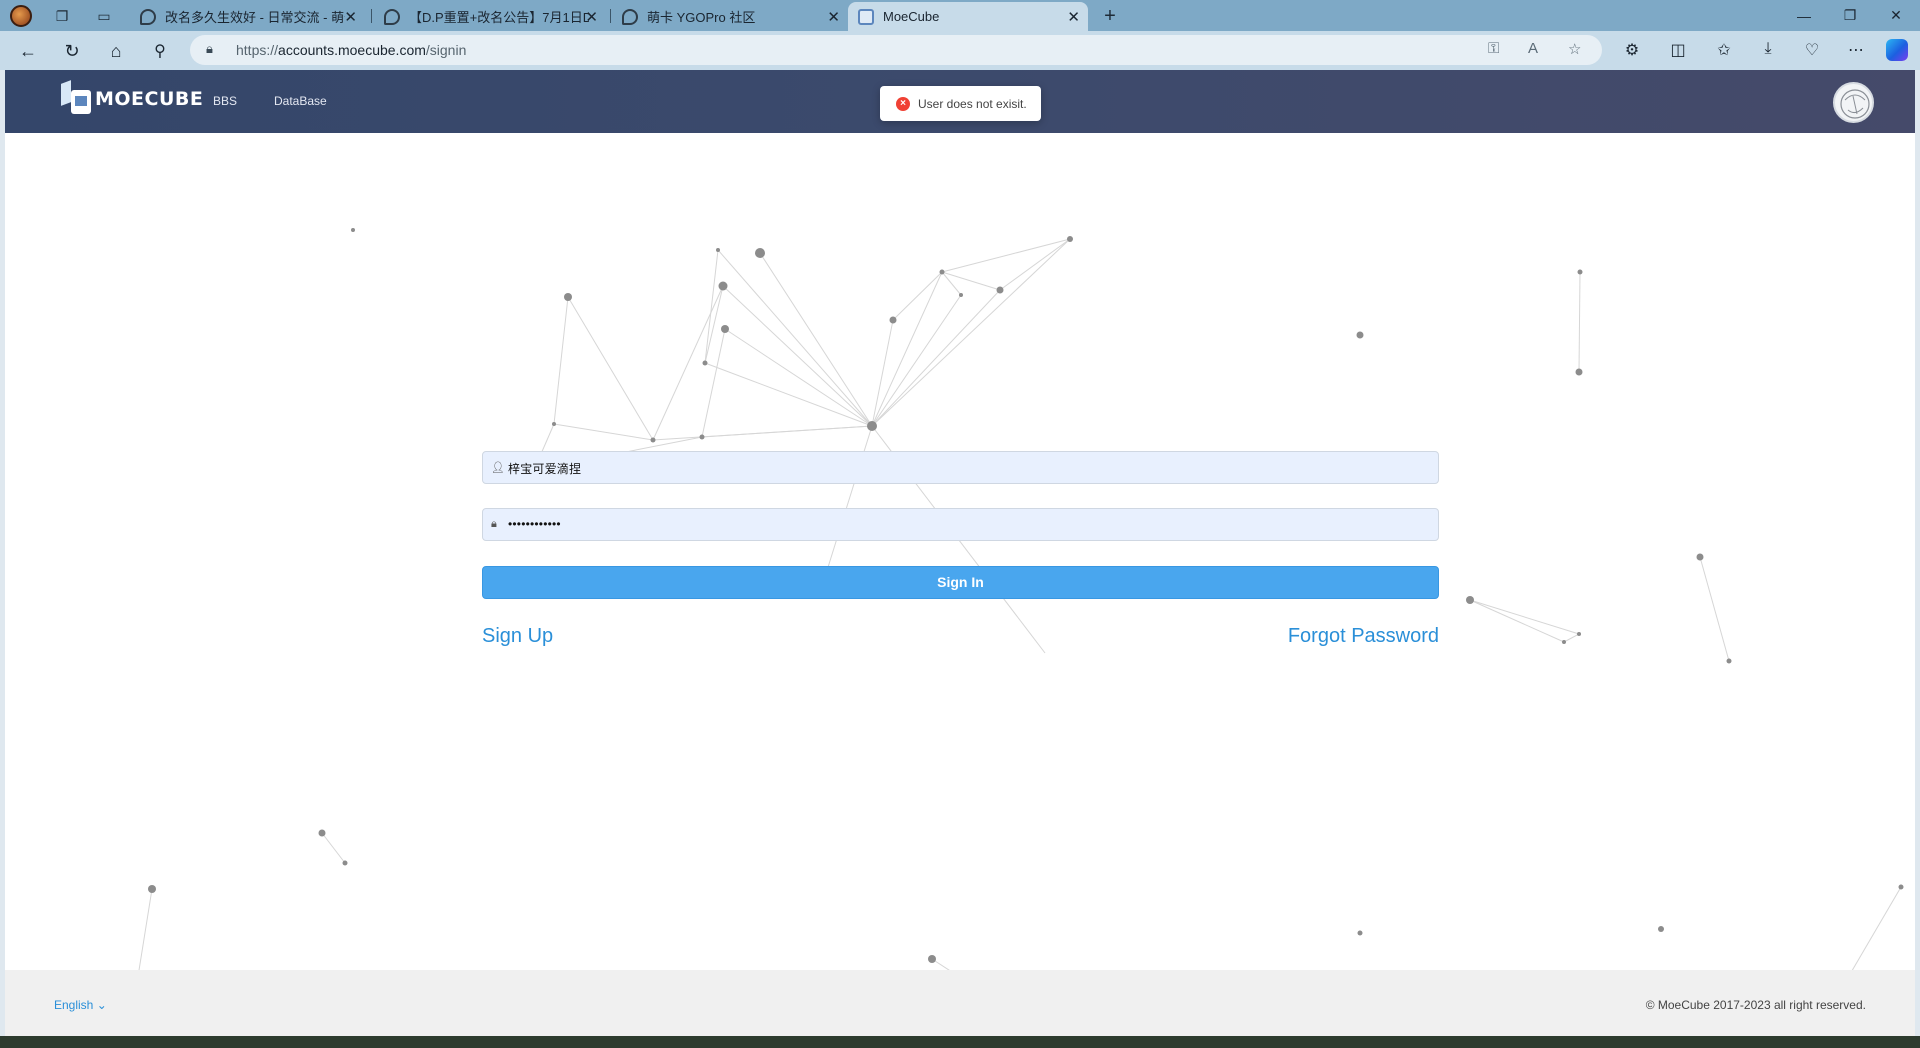 The height and width of the screenshot is (1048, 1920). What do you see at coordinates (149, 99) in the screenshot?
I see `logo-text: MOECUBE` at bounding box center [149, 99].